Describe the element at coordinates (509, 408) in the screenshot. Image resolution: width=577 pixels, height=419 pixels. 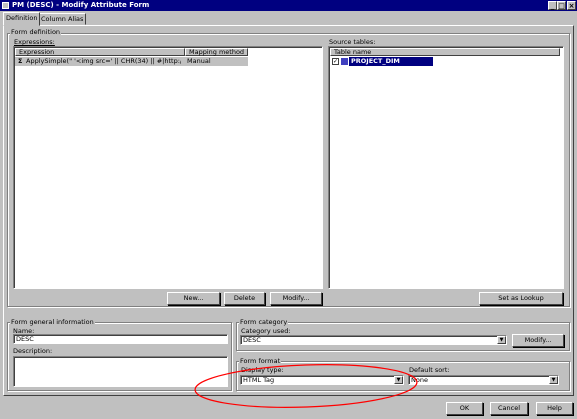
I see `cancel-button: Cancel` at that location.